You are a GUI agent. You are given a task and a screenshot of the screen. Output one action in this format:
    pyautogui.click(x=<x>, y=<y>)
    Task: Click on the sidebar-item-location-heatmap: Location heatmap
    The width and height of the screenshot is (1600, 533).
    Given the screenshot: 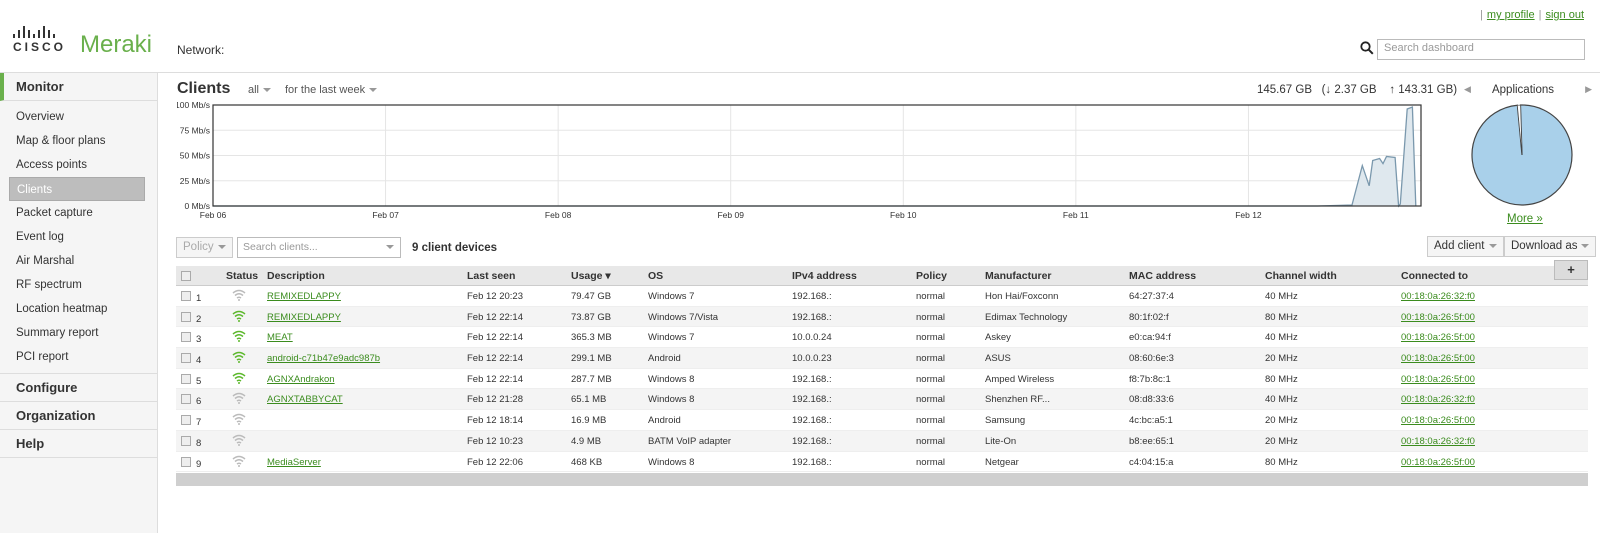 What is the action you would take?
    pyautogui.click(x=78, y=309)
    